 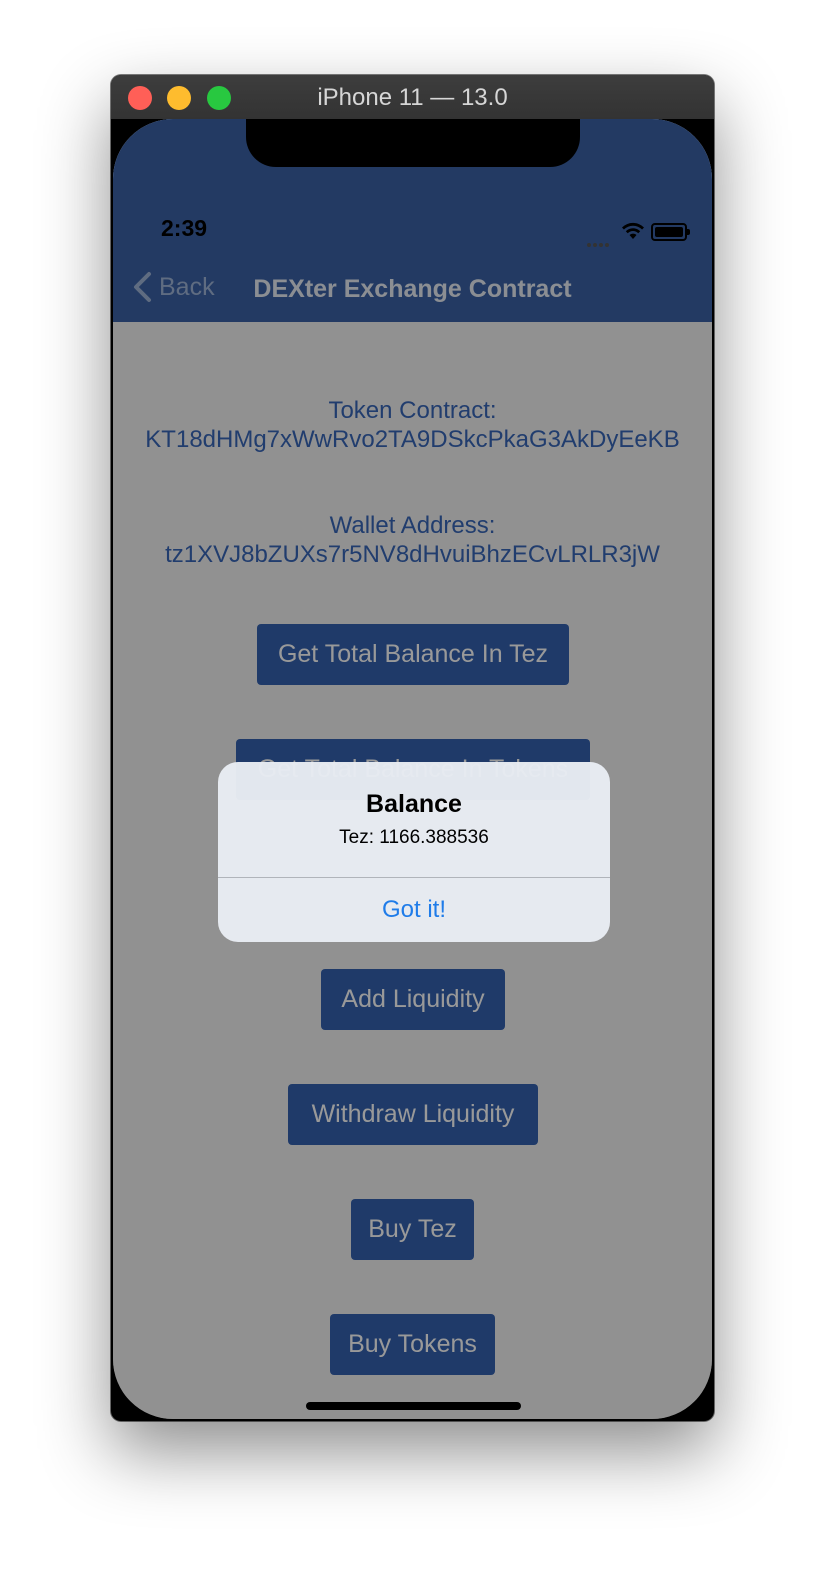 What do you see at coordinates (414, 910) in the screenshot?
I see `got-it-button: Got it!` at bounding box center [414, 910].